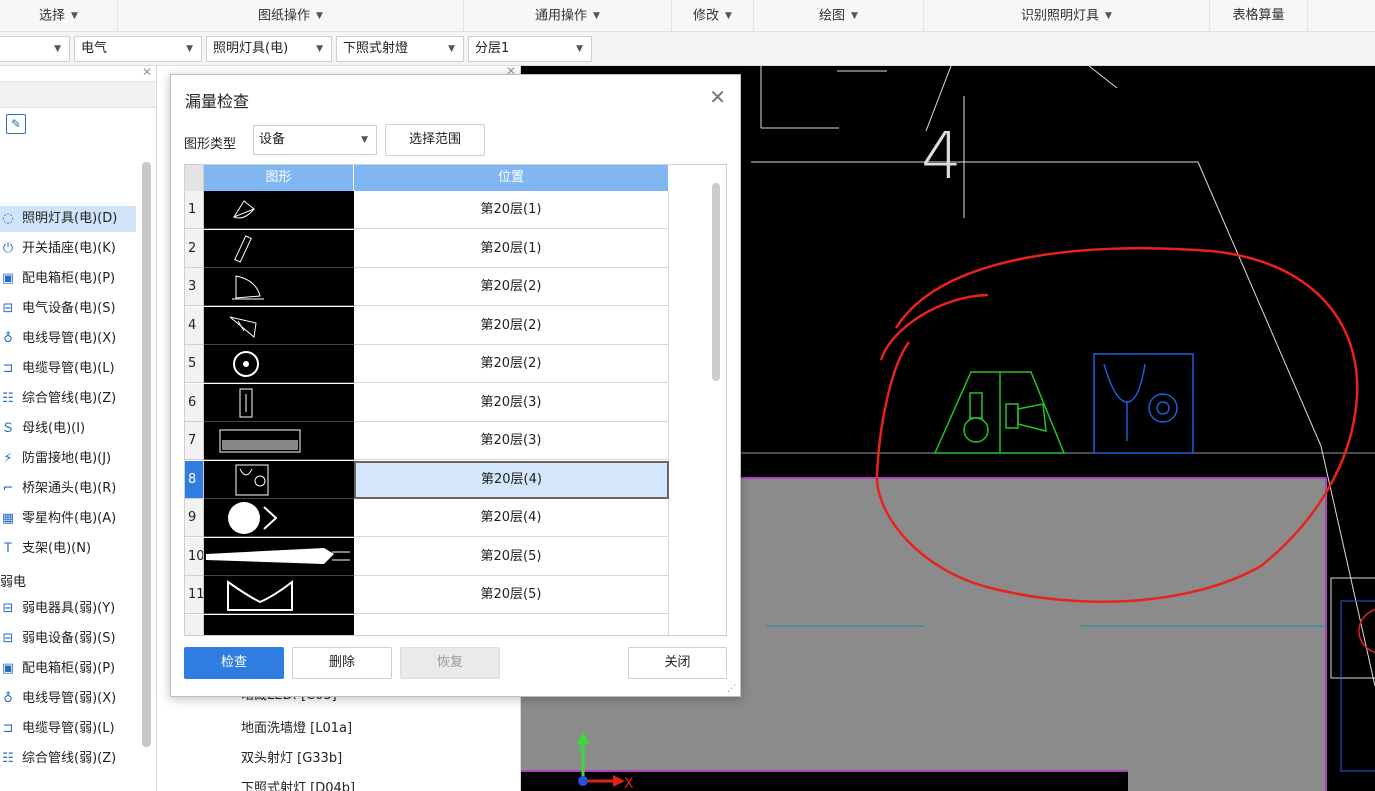 The image size is (1375, 791). I want to click on tree-item: ⌐ 桥架通头(电)(R), so click(68, 489).